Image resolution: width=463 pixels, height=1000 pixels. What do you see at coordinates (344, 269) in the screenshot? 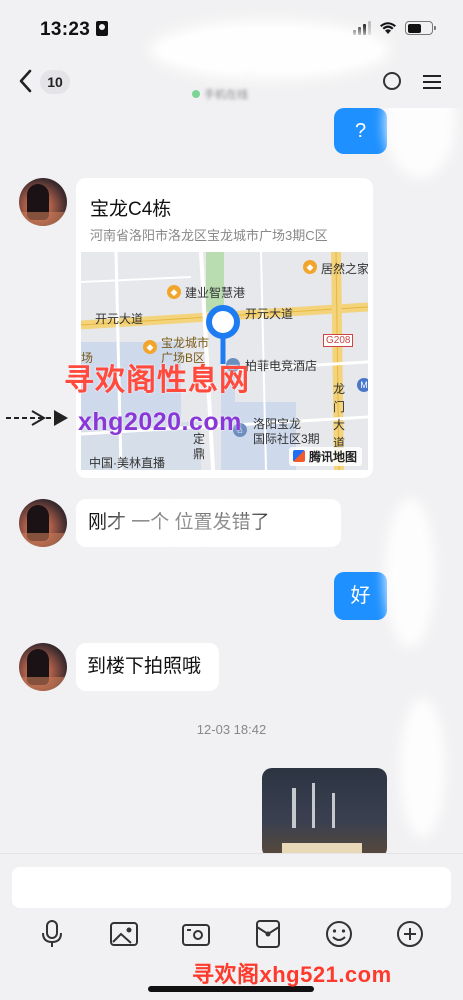
I see `map-label: 居然之家` at bounding box center [344, 269].